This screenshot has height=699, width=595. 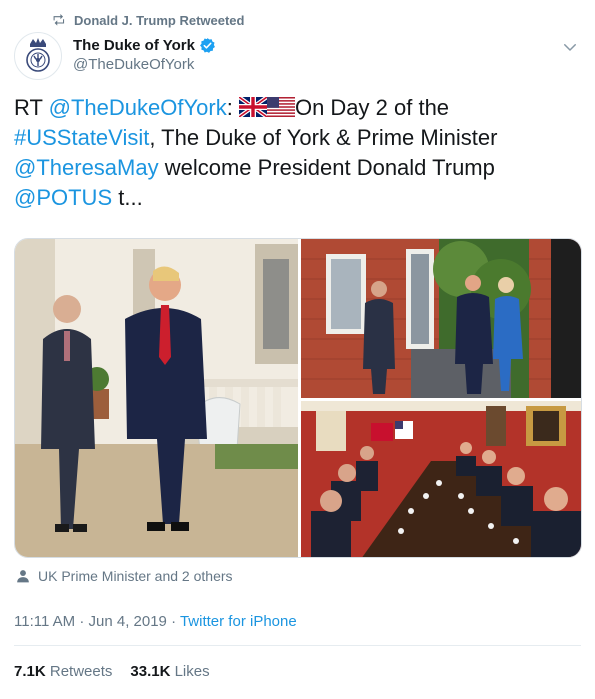 What do you see at coordinates (59, 20) in the screenshot?
I see `retweet-icon` at bounding box center [59, 20].